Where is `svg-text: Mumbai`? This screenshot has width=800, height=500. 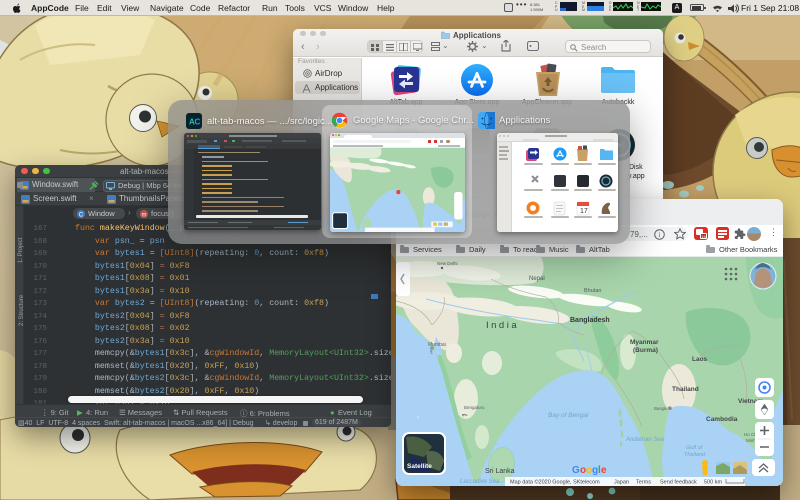
svg-text: Mumbai is located at coordinates (437, 345).